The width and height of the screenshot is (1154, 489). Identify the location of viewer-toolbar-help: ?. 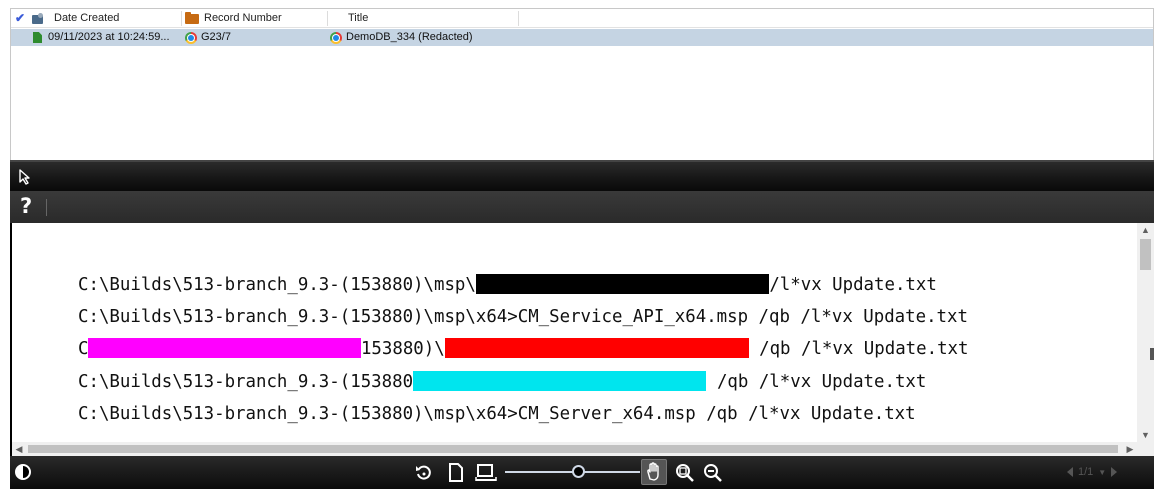
(582, 207).